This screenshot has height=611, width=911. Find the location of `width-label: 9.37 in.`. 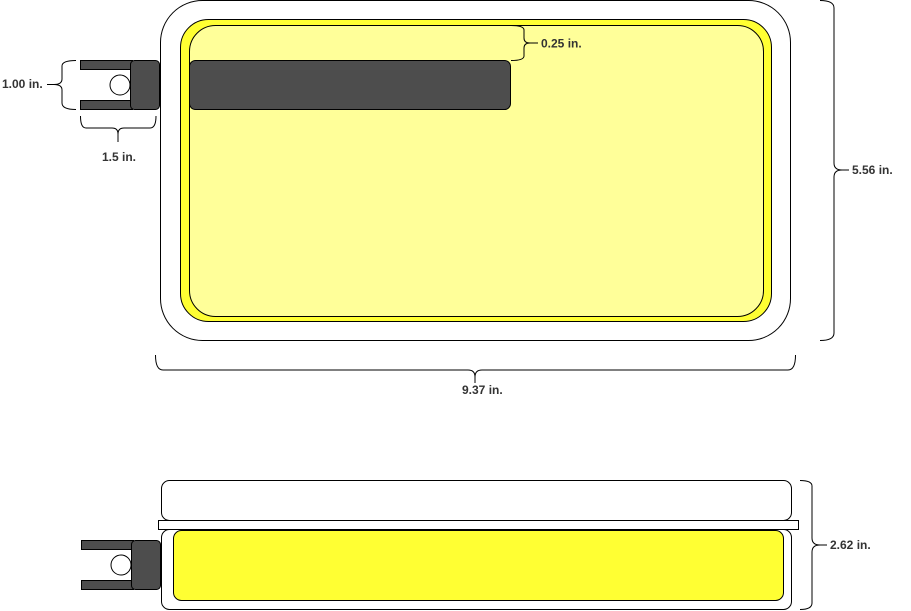

width-label: 9.37 in. is located at coordinates (482, 390).